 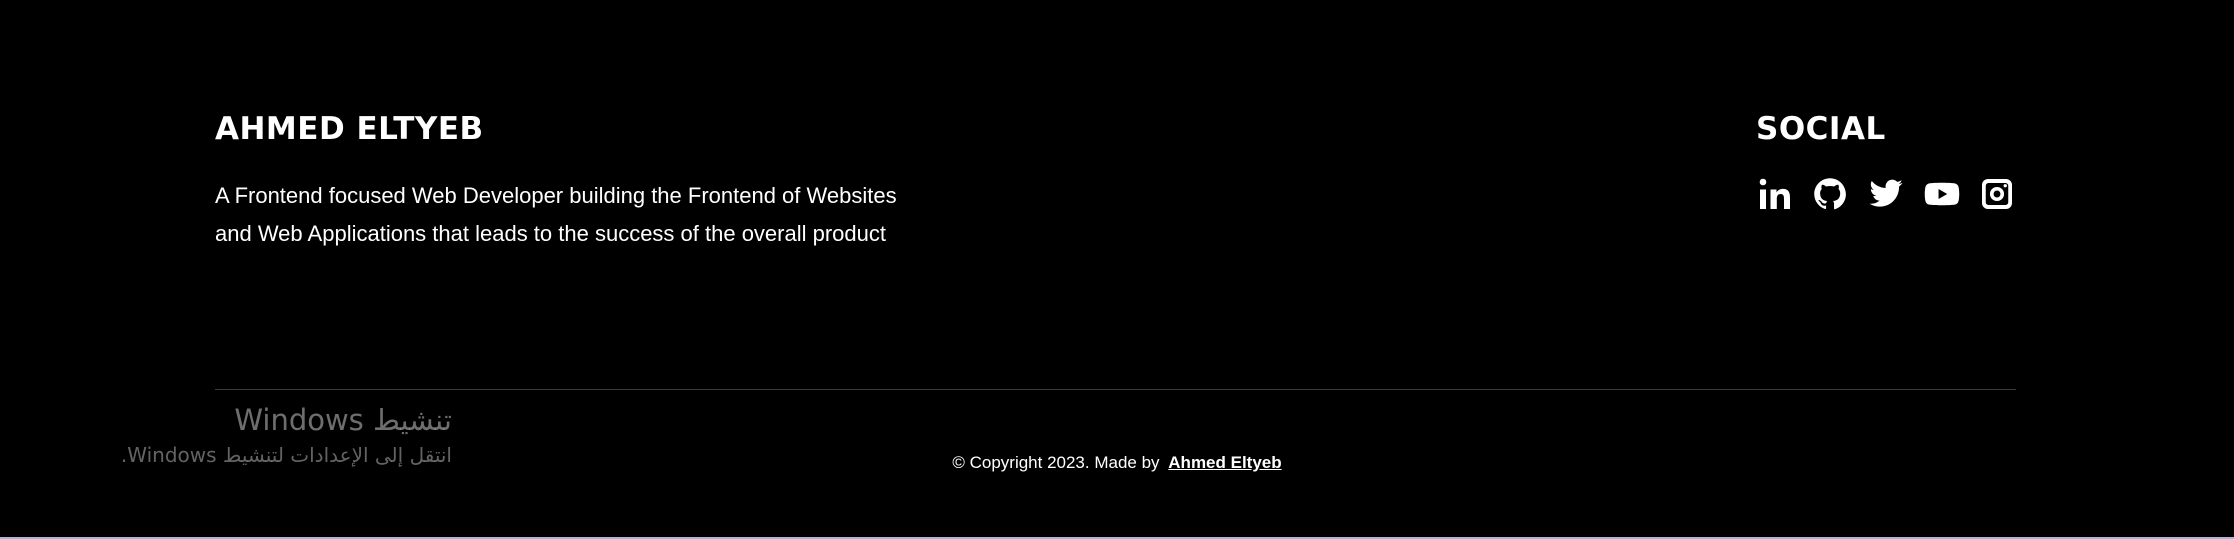 I want to click on twitter-icon, so click(x=1886, y=193).